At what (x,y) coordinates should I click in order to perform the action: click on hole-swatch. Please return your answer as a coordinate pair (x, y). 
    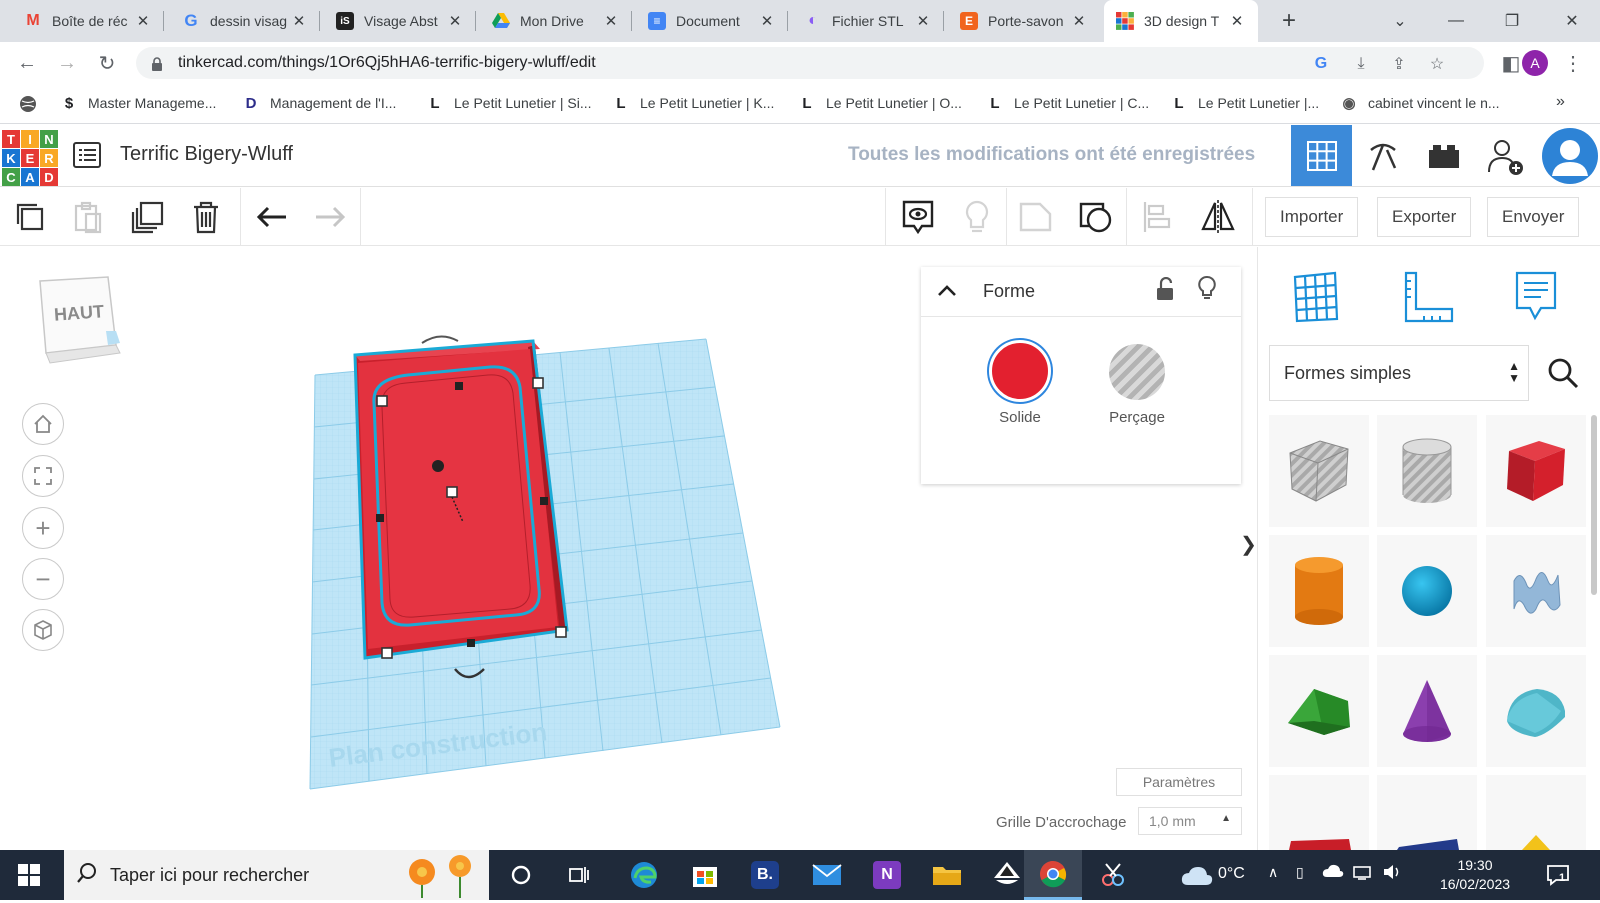
    Looking at the image, I should click on (1137, 372).